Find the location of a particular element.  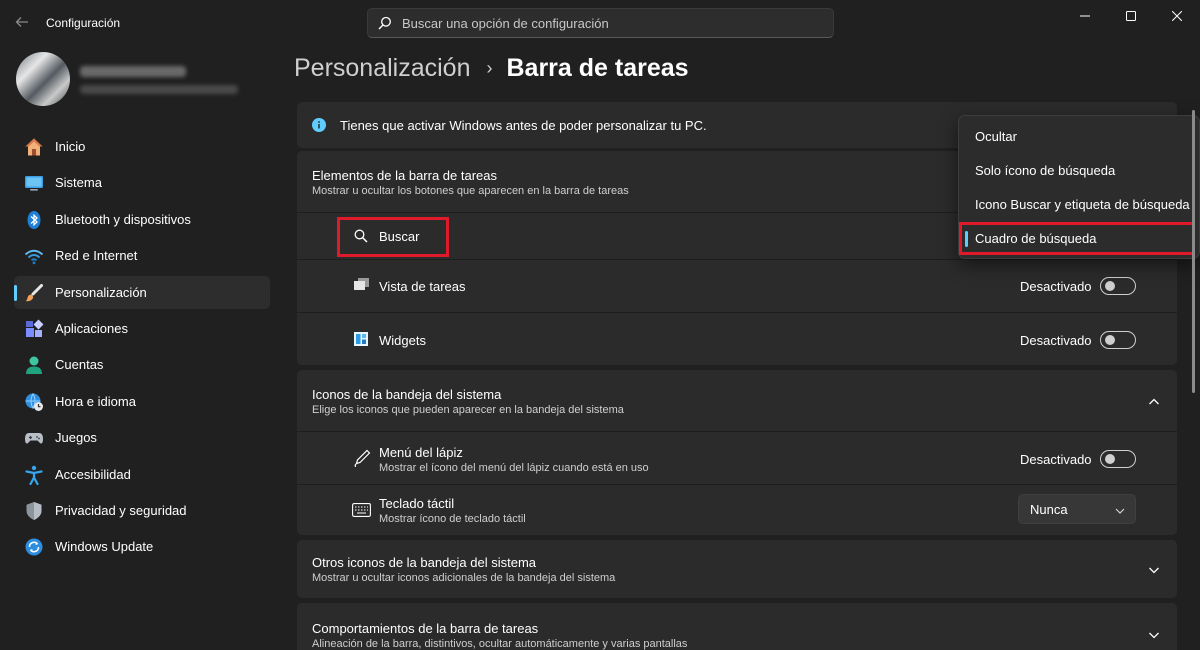

sidebar-item-label: Hora e idioma is located at coordinates (95, 401).